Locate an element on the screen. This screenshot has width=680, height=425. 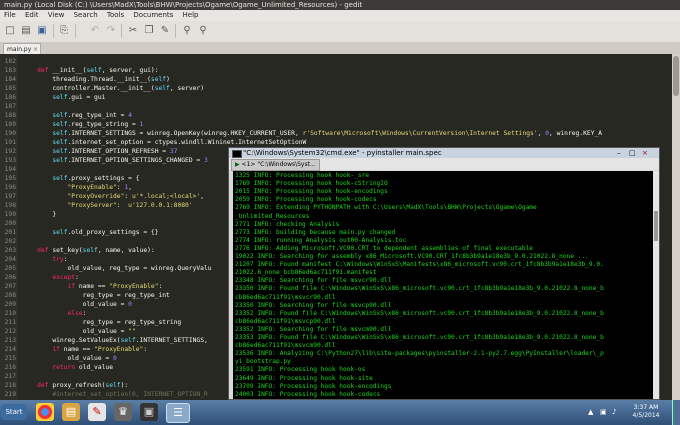
gimp-icon: ♛ is located at coordinates (123, 412).